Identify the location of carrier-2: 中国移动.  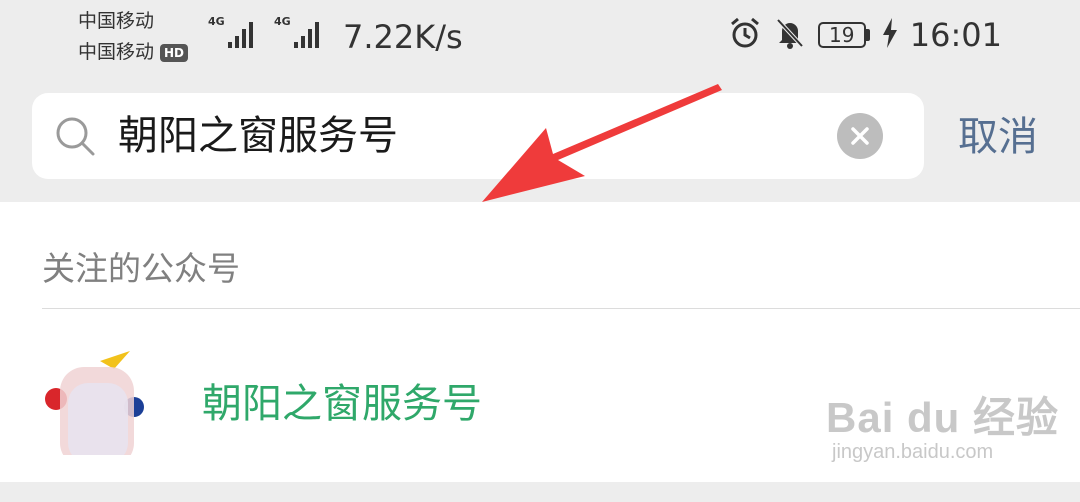
(116, 52).